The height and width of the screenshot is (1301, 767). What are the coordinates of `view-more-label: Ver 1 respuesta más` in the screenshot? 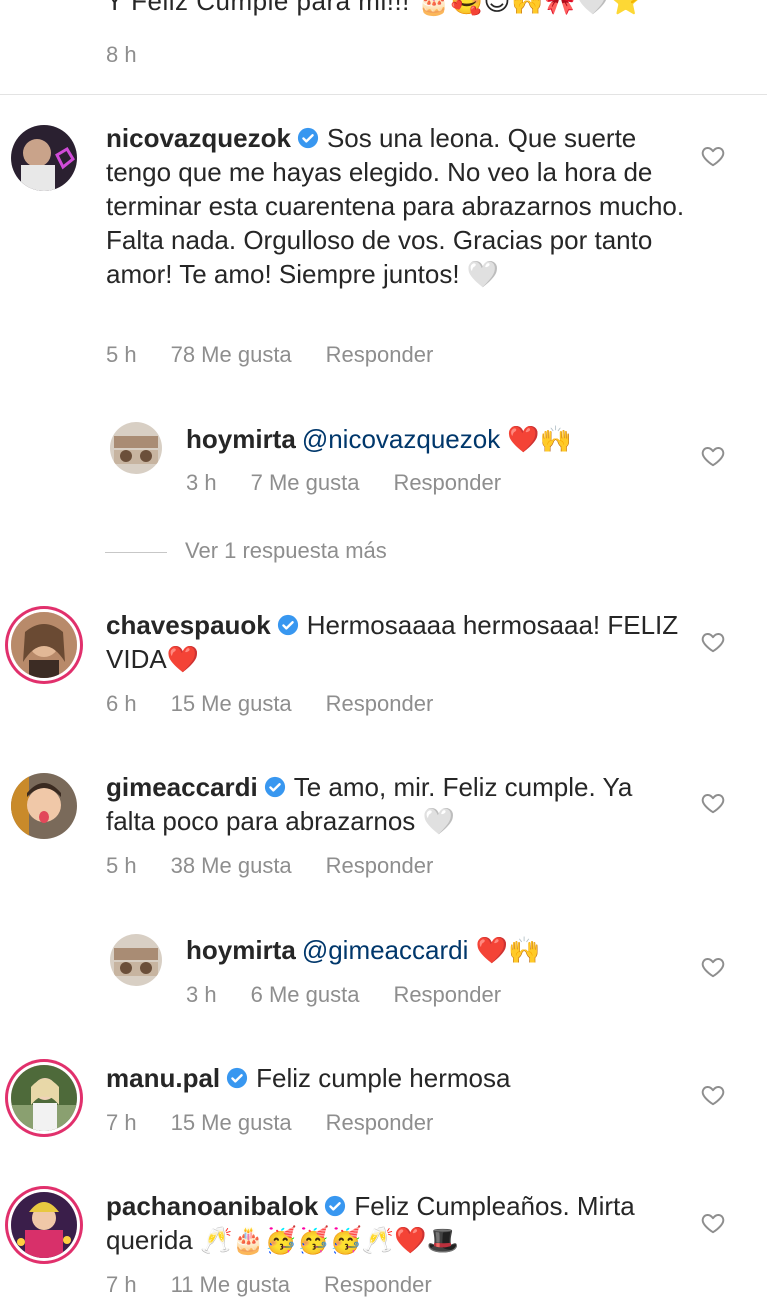 It's located at (286, 550).